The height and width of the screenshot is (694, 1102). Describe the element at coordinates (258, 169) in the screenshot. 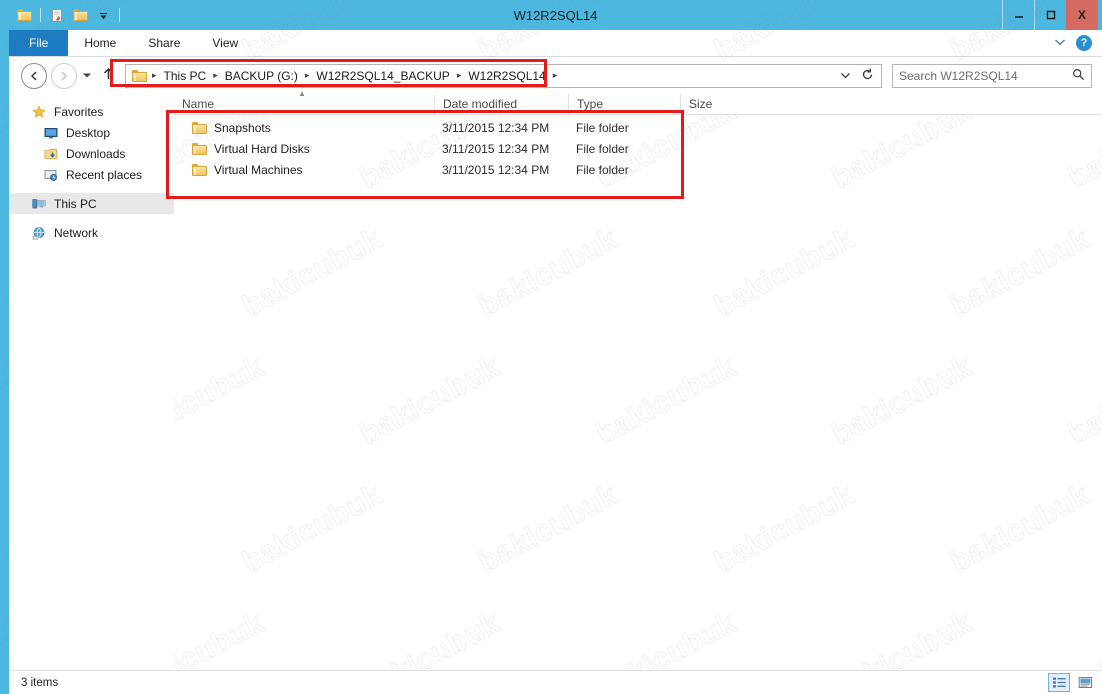

I see `file-name-label: Virtual Machines` at that location.